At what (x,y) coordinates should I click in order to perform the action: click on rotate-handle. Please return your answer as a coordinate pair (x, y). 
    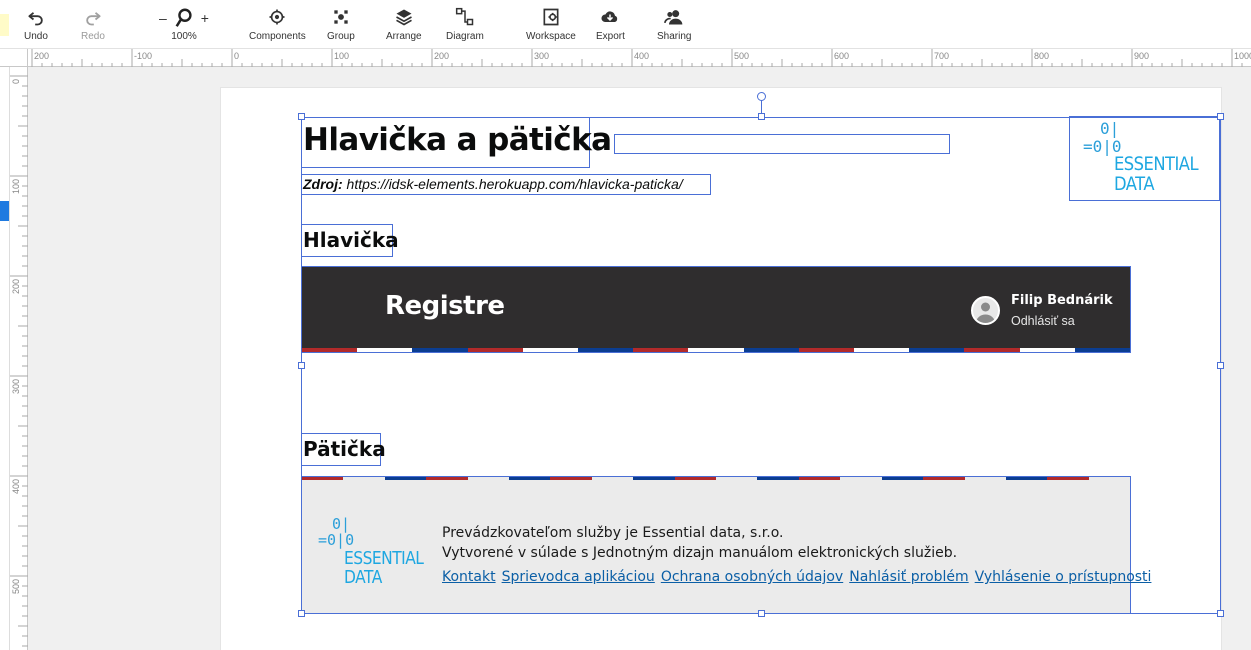
    Looking at the image, I should click on (761, 96).